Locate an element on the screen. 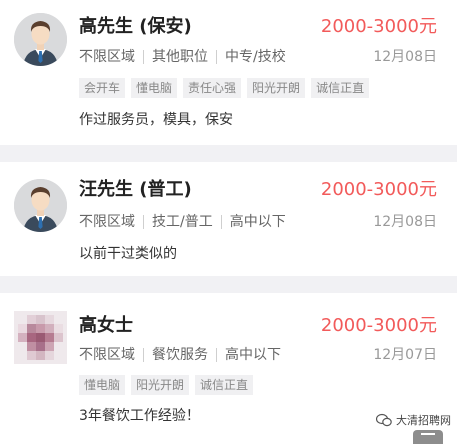  position: 其他职位 is located at coordinates (180, 57).